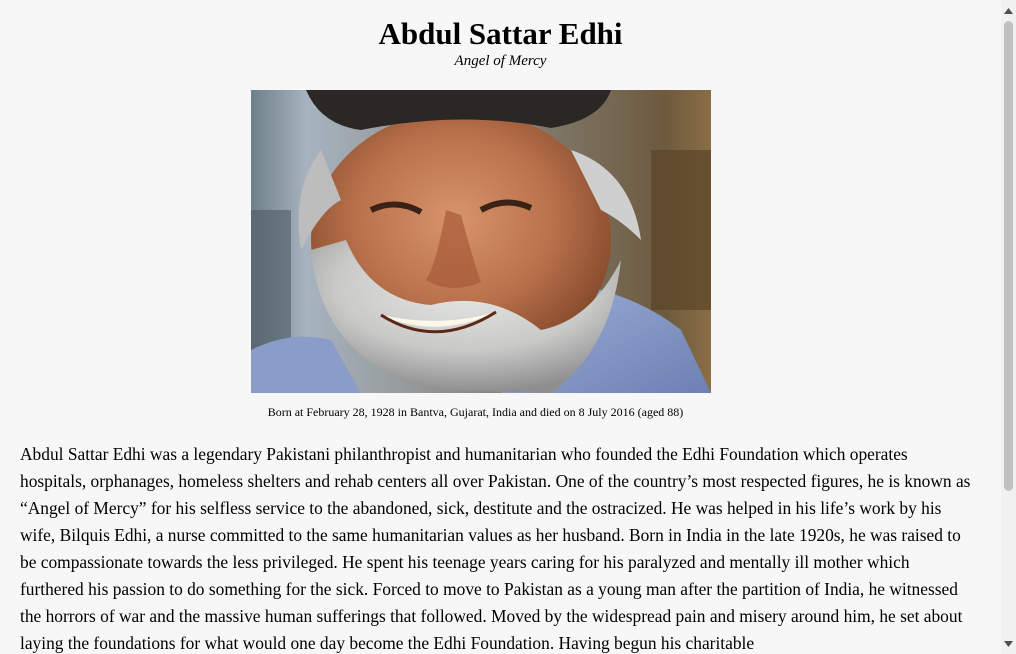  I want to click on scroll-up-button, so click(1008, 10).